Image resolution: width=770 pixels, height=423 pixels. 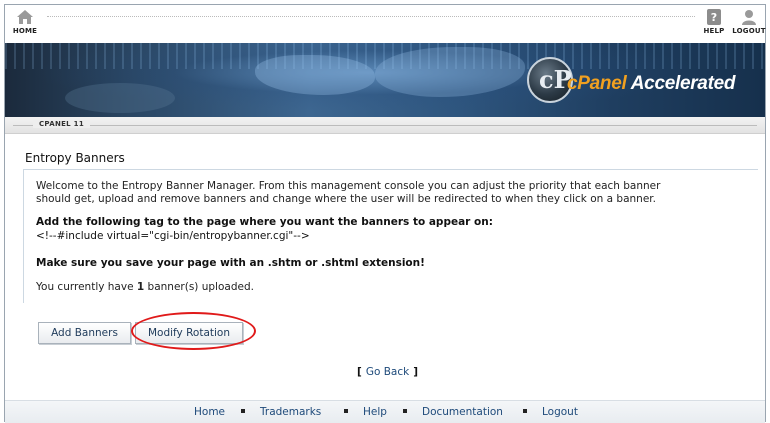 What do you see at coordinates (597, 83) in the screenshot?
I see `brand-prefix: cPanel` at bounding box center [597, 83].